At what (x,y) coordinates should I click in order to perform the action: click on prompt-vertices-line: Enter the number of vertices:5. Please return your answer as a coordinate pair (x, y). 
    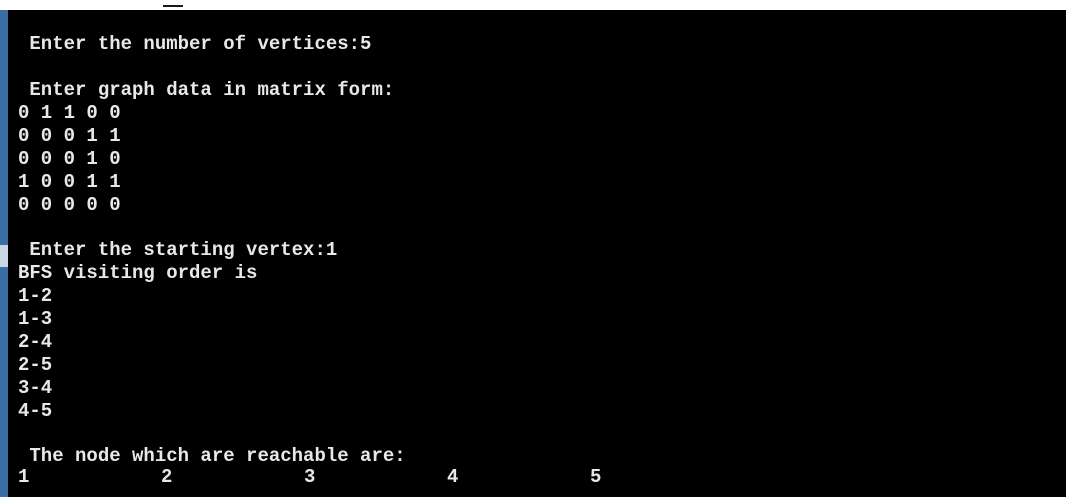
    Looking at the image, I should click on (195, 44).